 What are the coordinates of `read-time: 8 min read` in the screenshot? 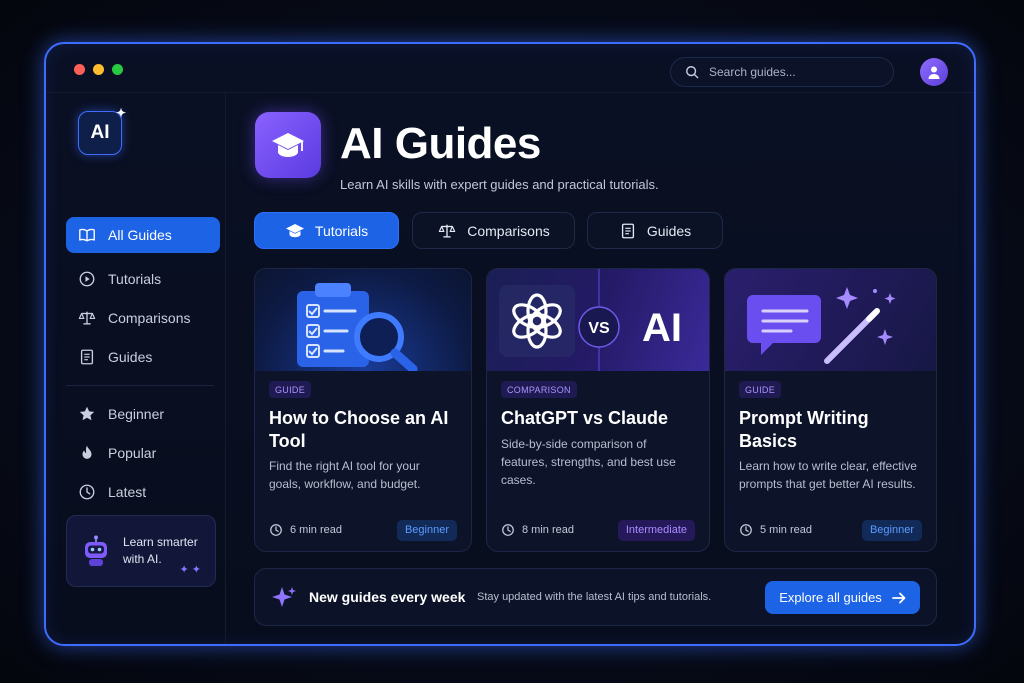 It's located at (537, 530).